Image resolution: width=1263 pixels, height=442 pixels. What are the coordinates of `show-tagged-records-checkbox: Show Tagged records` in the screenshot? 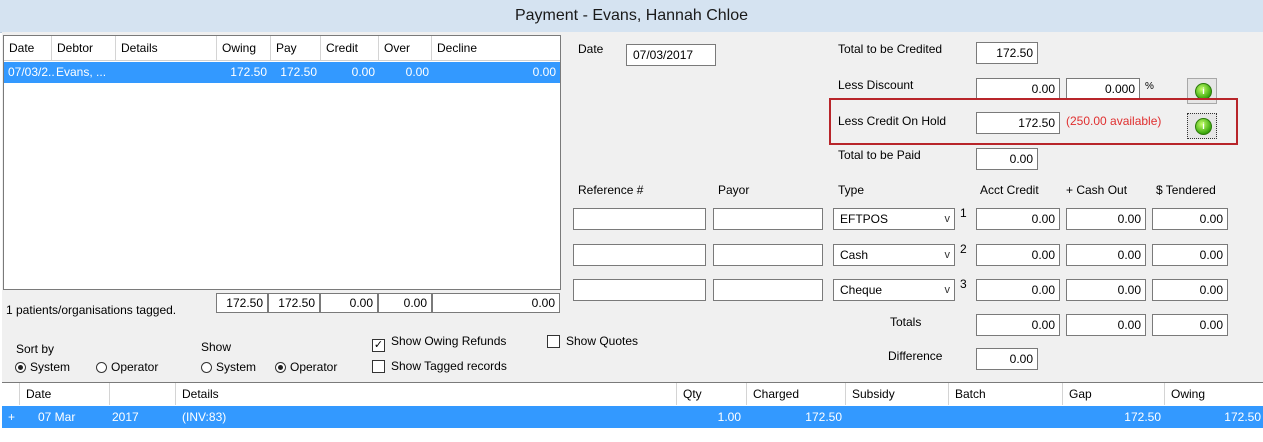 It's located at (439, 366).